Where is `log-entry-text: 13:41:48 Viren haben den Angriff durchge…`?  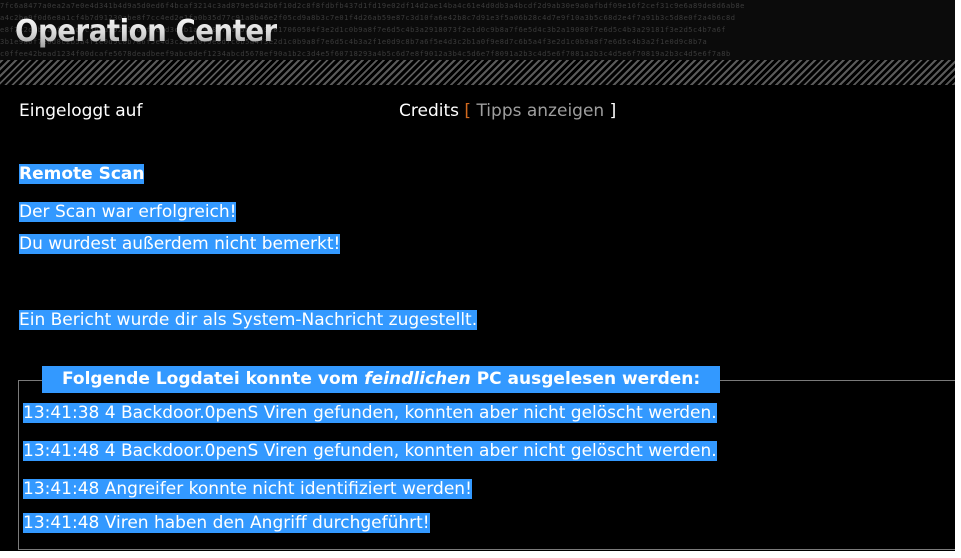
log-entry-text: 13:41:48 Viren haben den Angriff durchge… is located at coordinates (226, 523).